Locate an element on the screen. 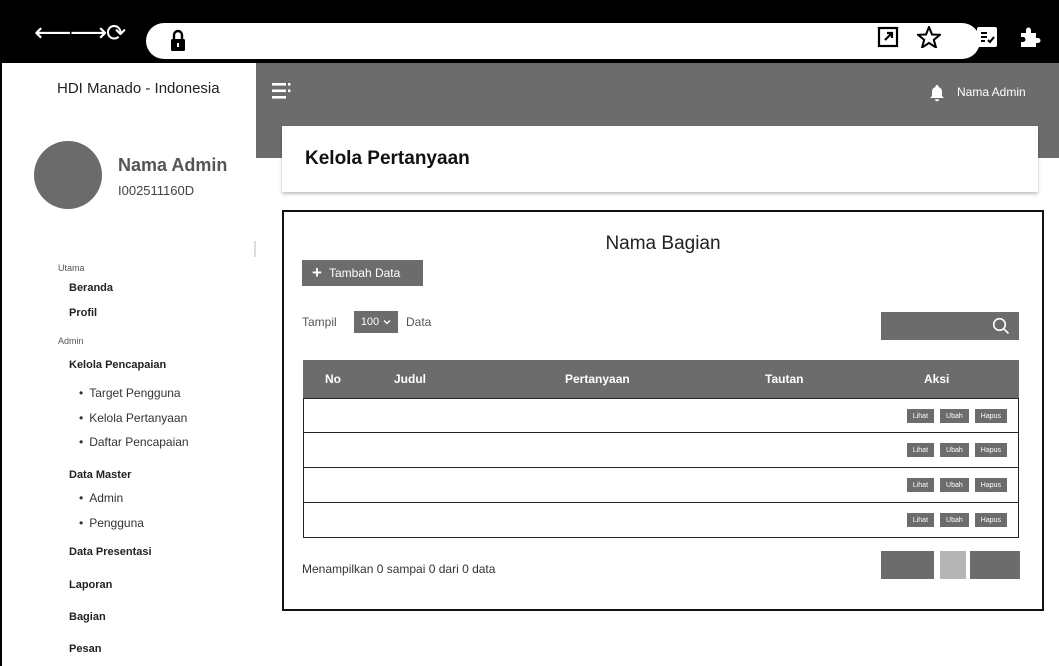 The height and width of the screenshot is (666, 1059). avatar is located at coordinates (68, 175).